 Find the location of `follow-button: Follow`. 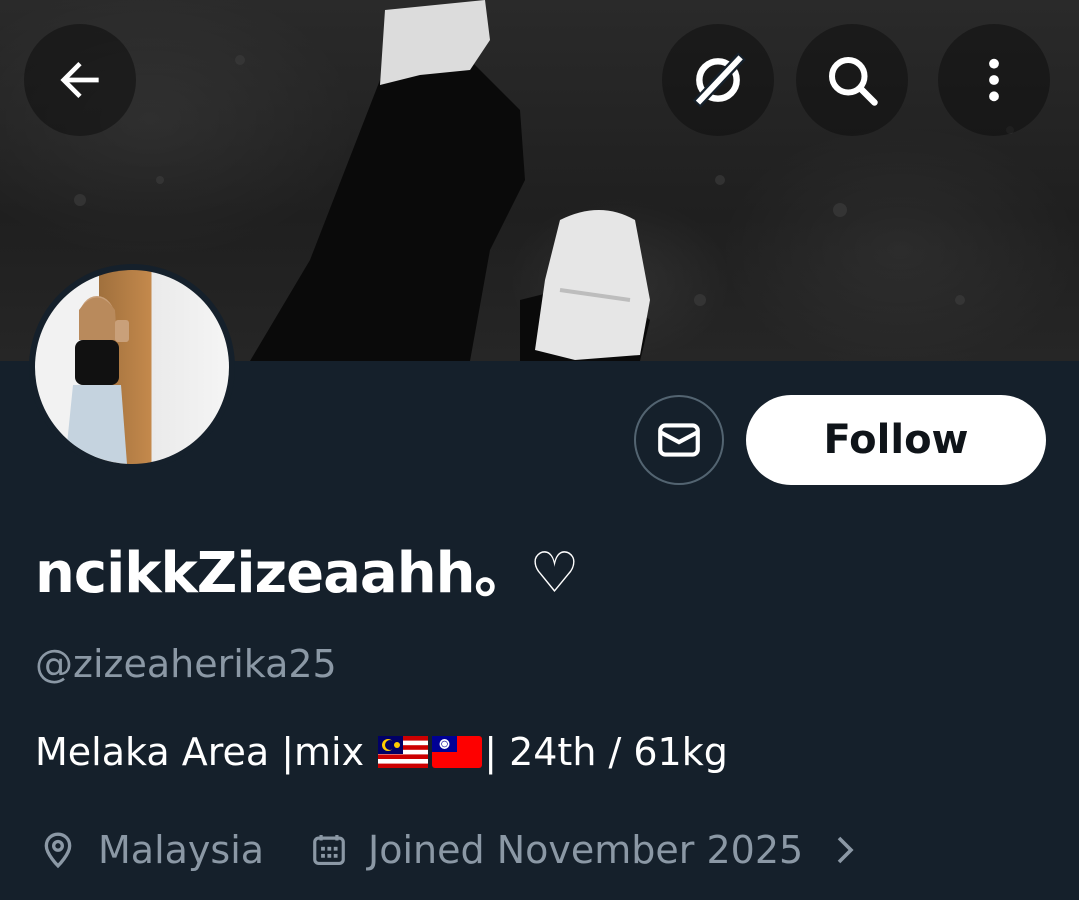

follow-button: Follow is located at coordinates (896, 440).